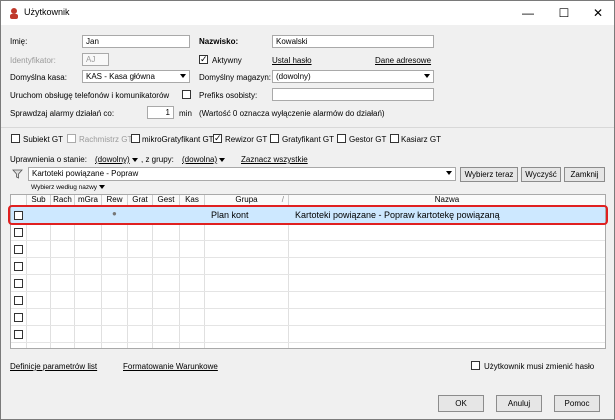  Describe the element at coordinates (64, 187) in the screenshot. I see `wybierz-wedlug-label: Wybierz według nazwy` at that location.